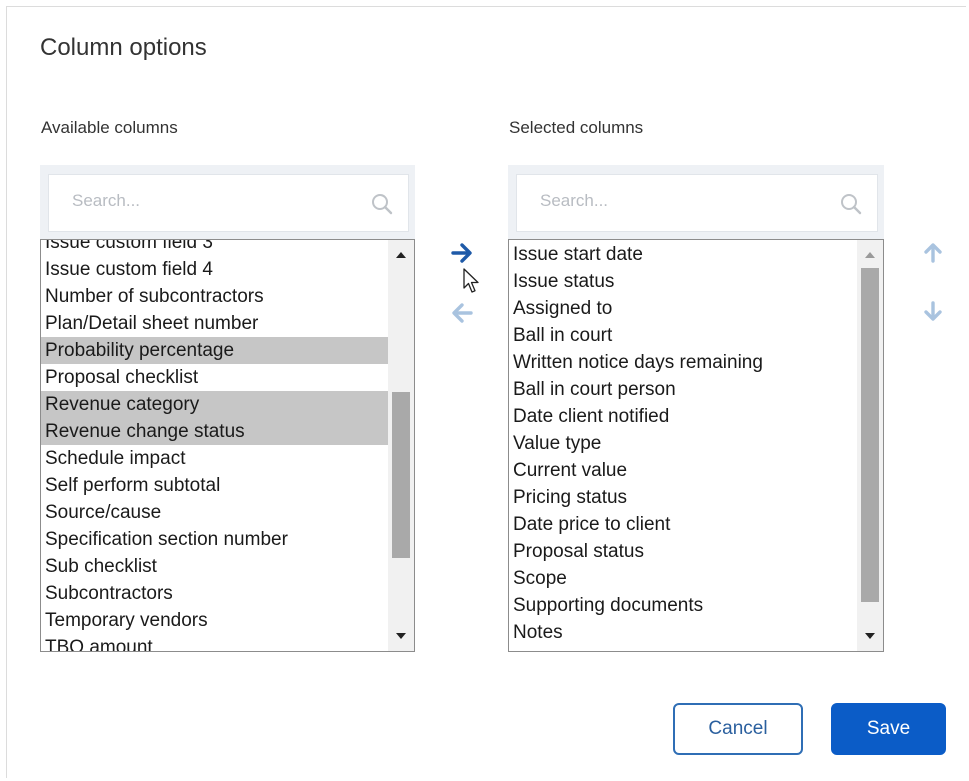 The height and width of the screenshot is (781, 969). I want to click on move-right-button, so click(462, 255).